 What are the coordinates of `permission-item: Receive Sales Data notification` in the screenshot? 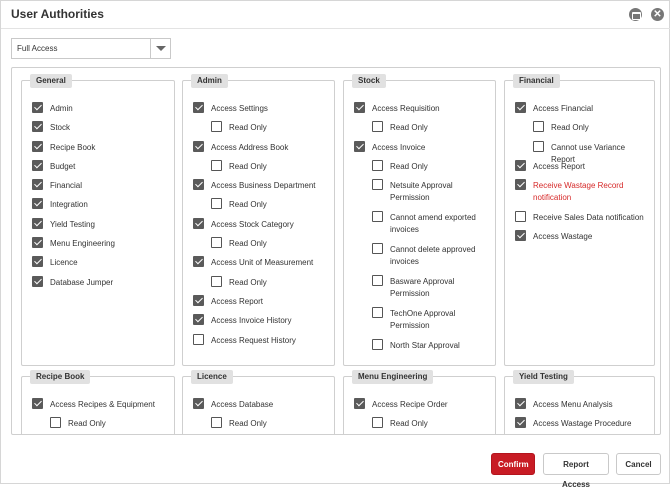 It's located at (582, 217).